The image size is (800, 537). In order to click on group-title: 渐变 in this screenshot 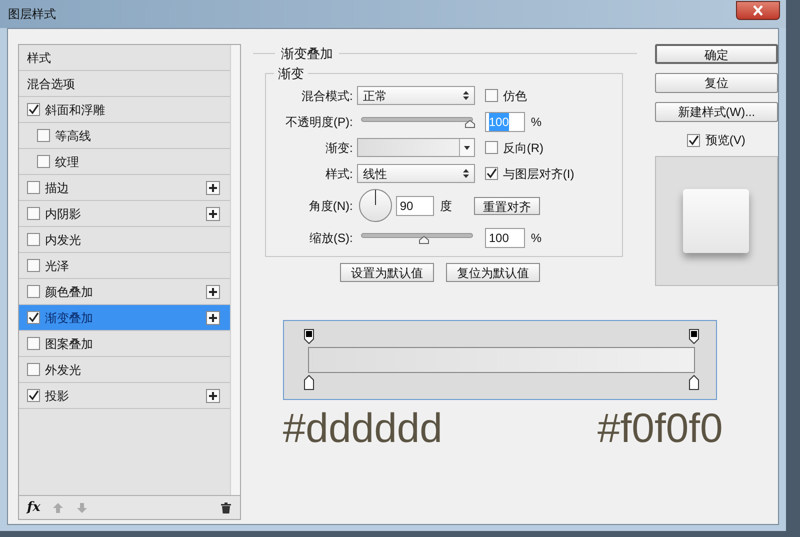, I will do `click(290, 73)`.